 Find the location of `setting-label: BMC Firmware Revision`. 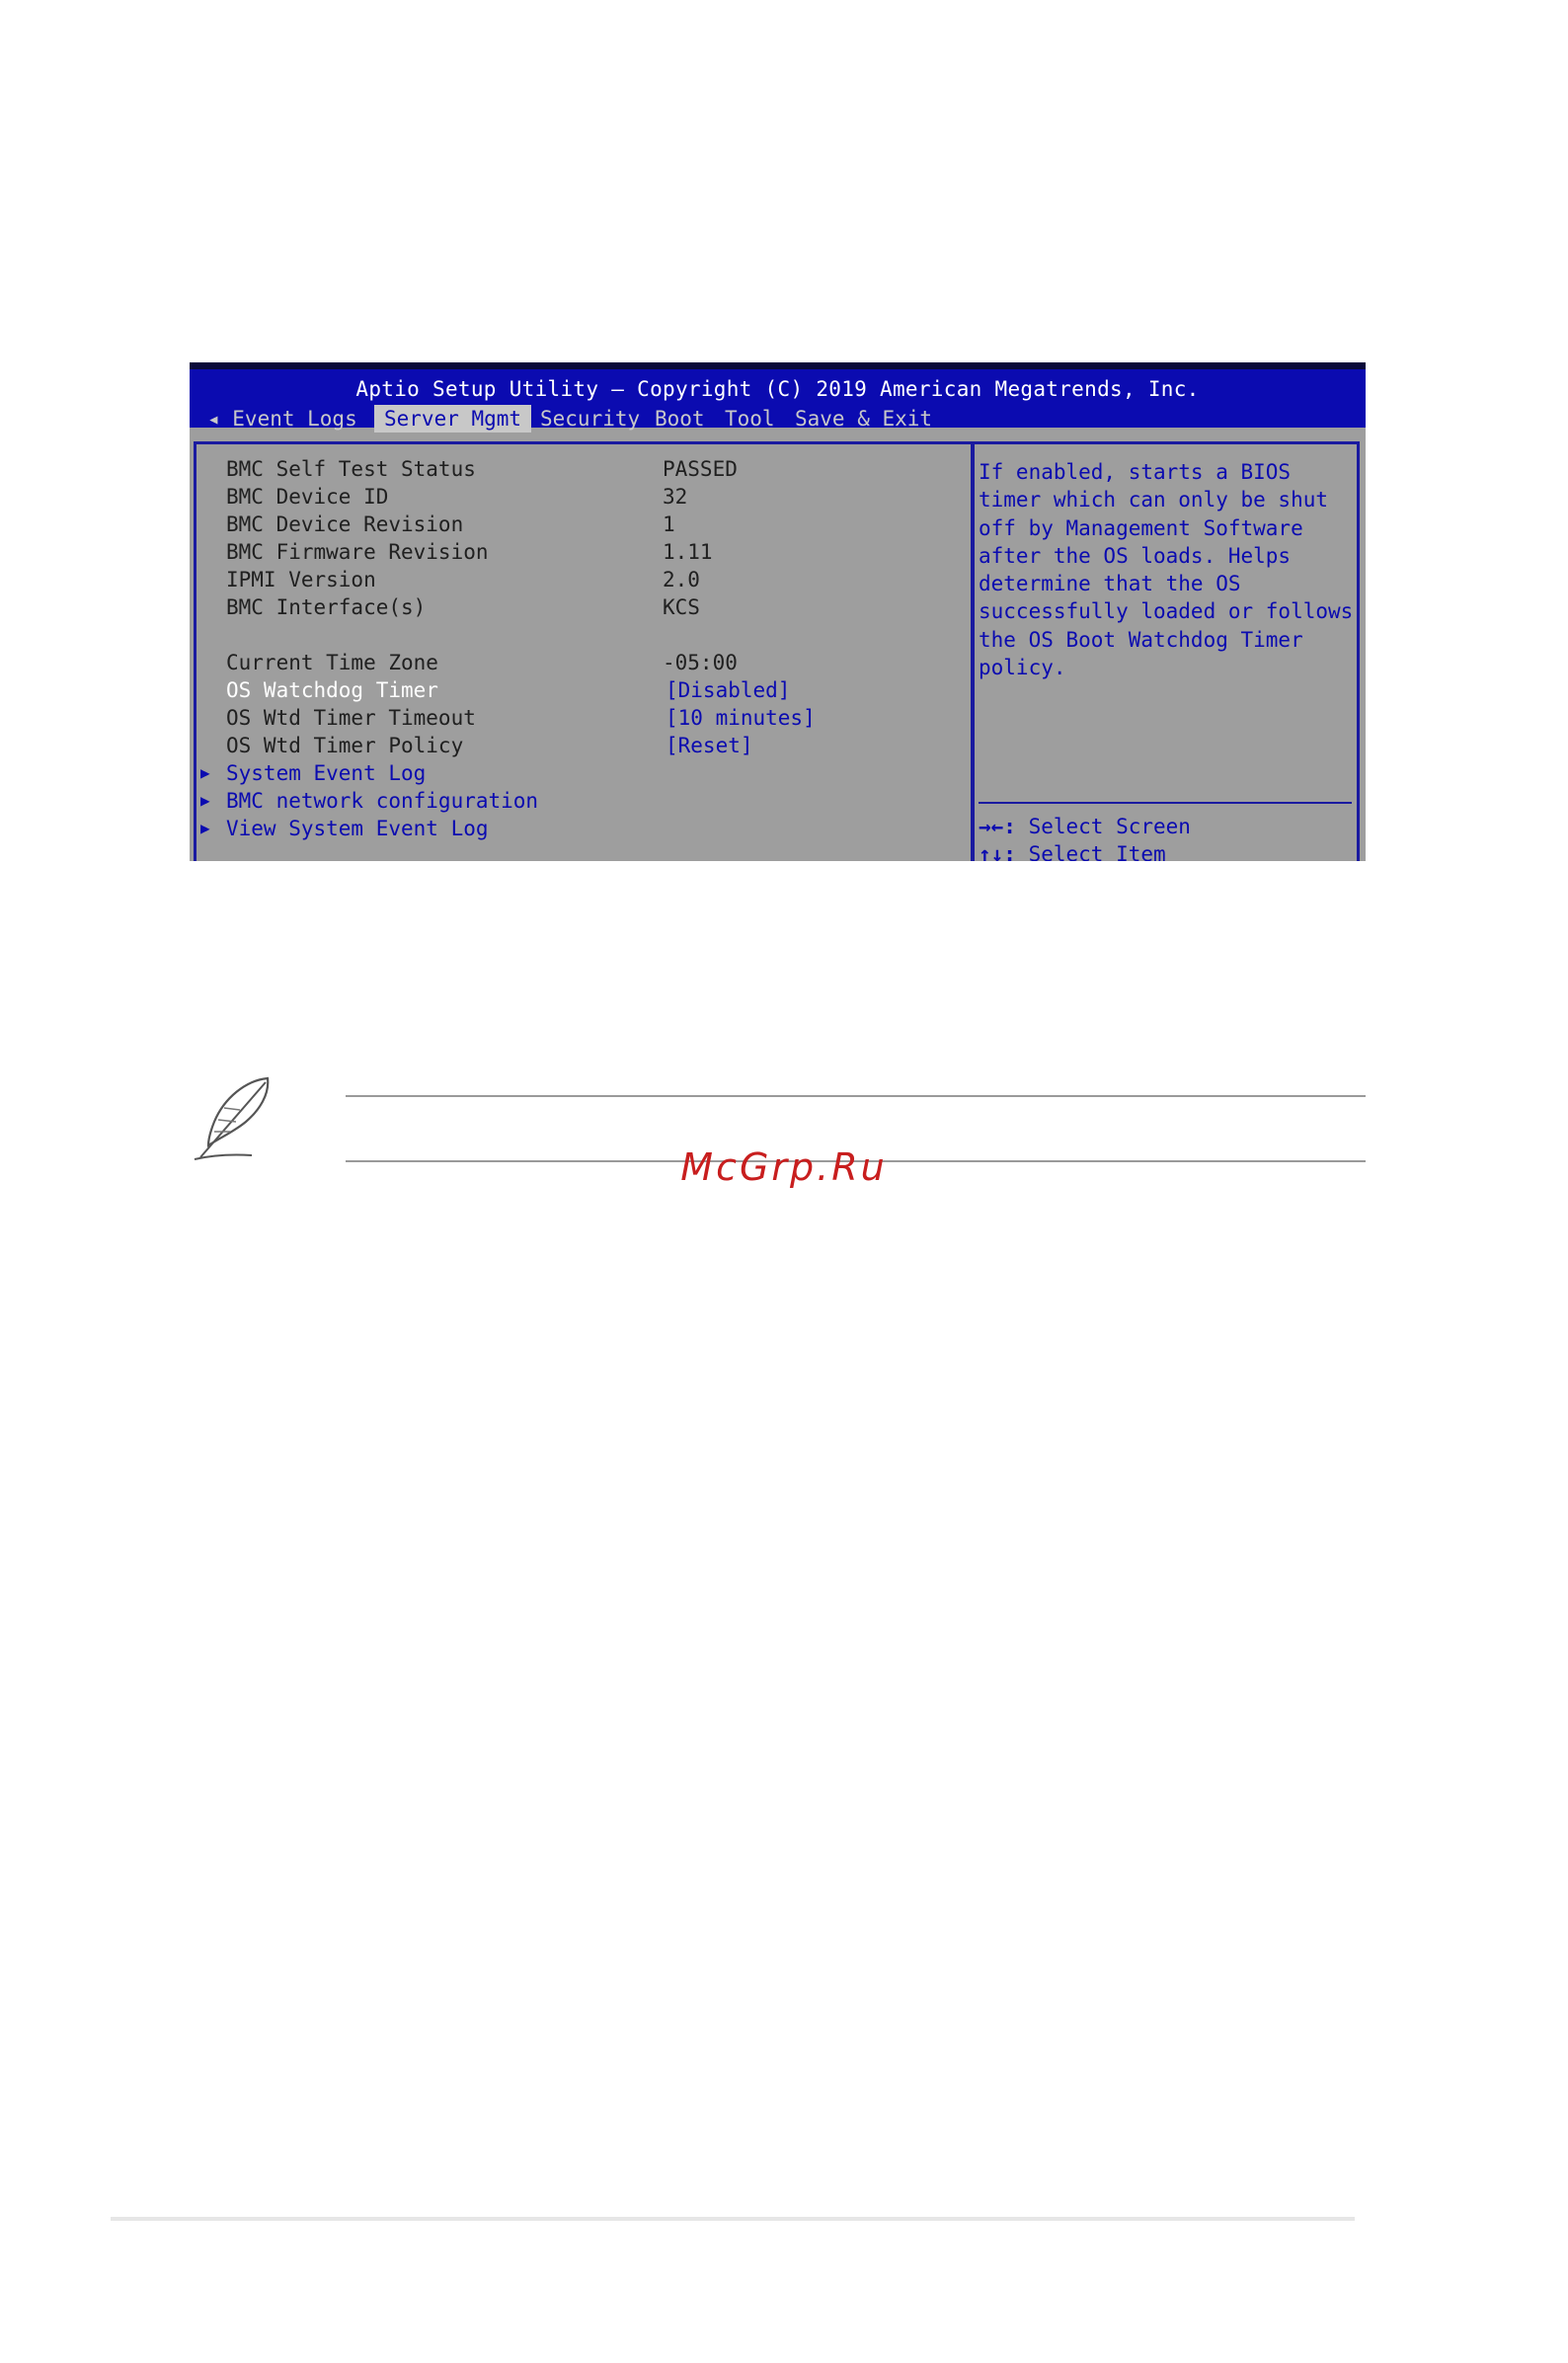

setting-label: BMC Firmware Revision is located at coordinates (357, 552).